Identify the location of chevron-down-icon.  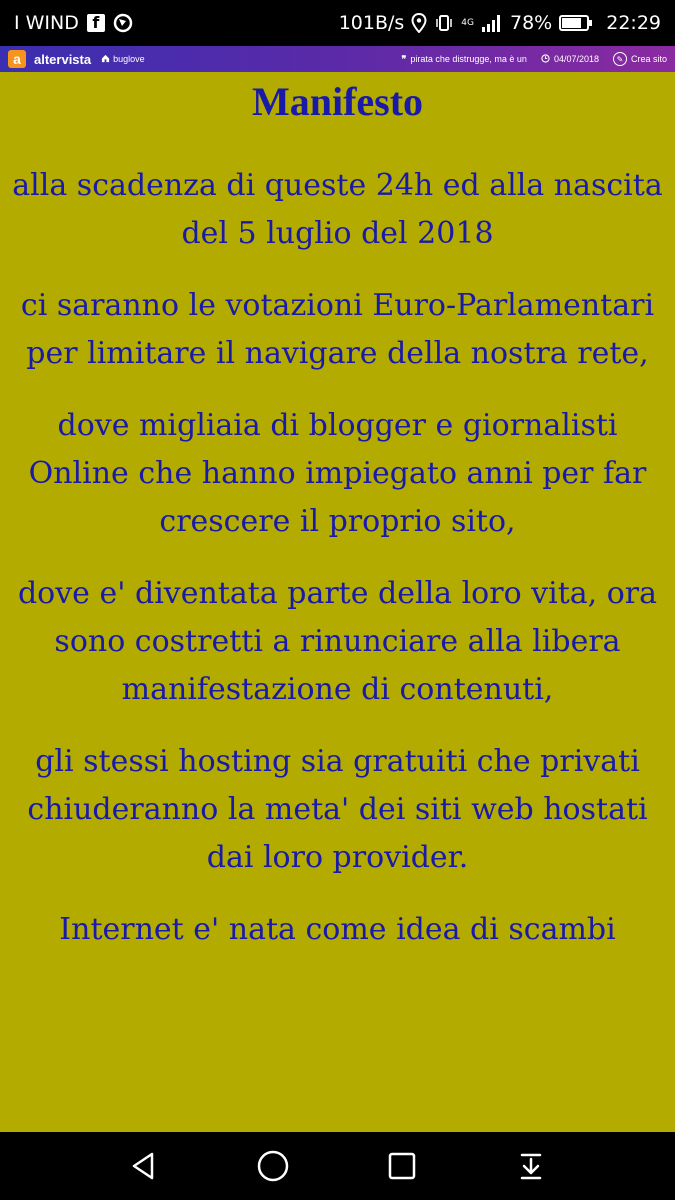
(530, 1166).